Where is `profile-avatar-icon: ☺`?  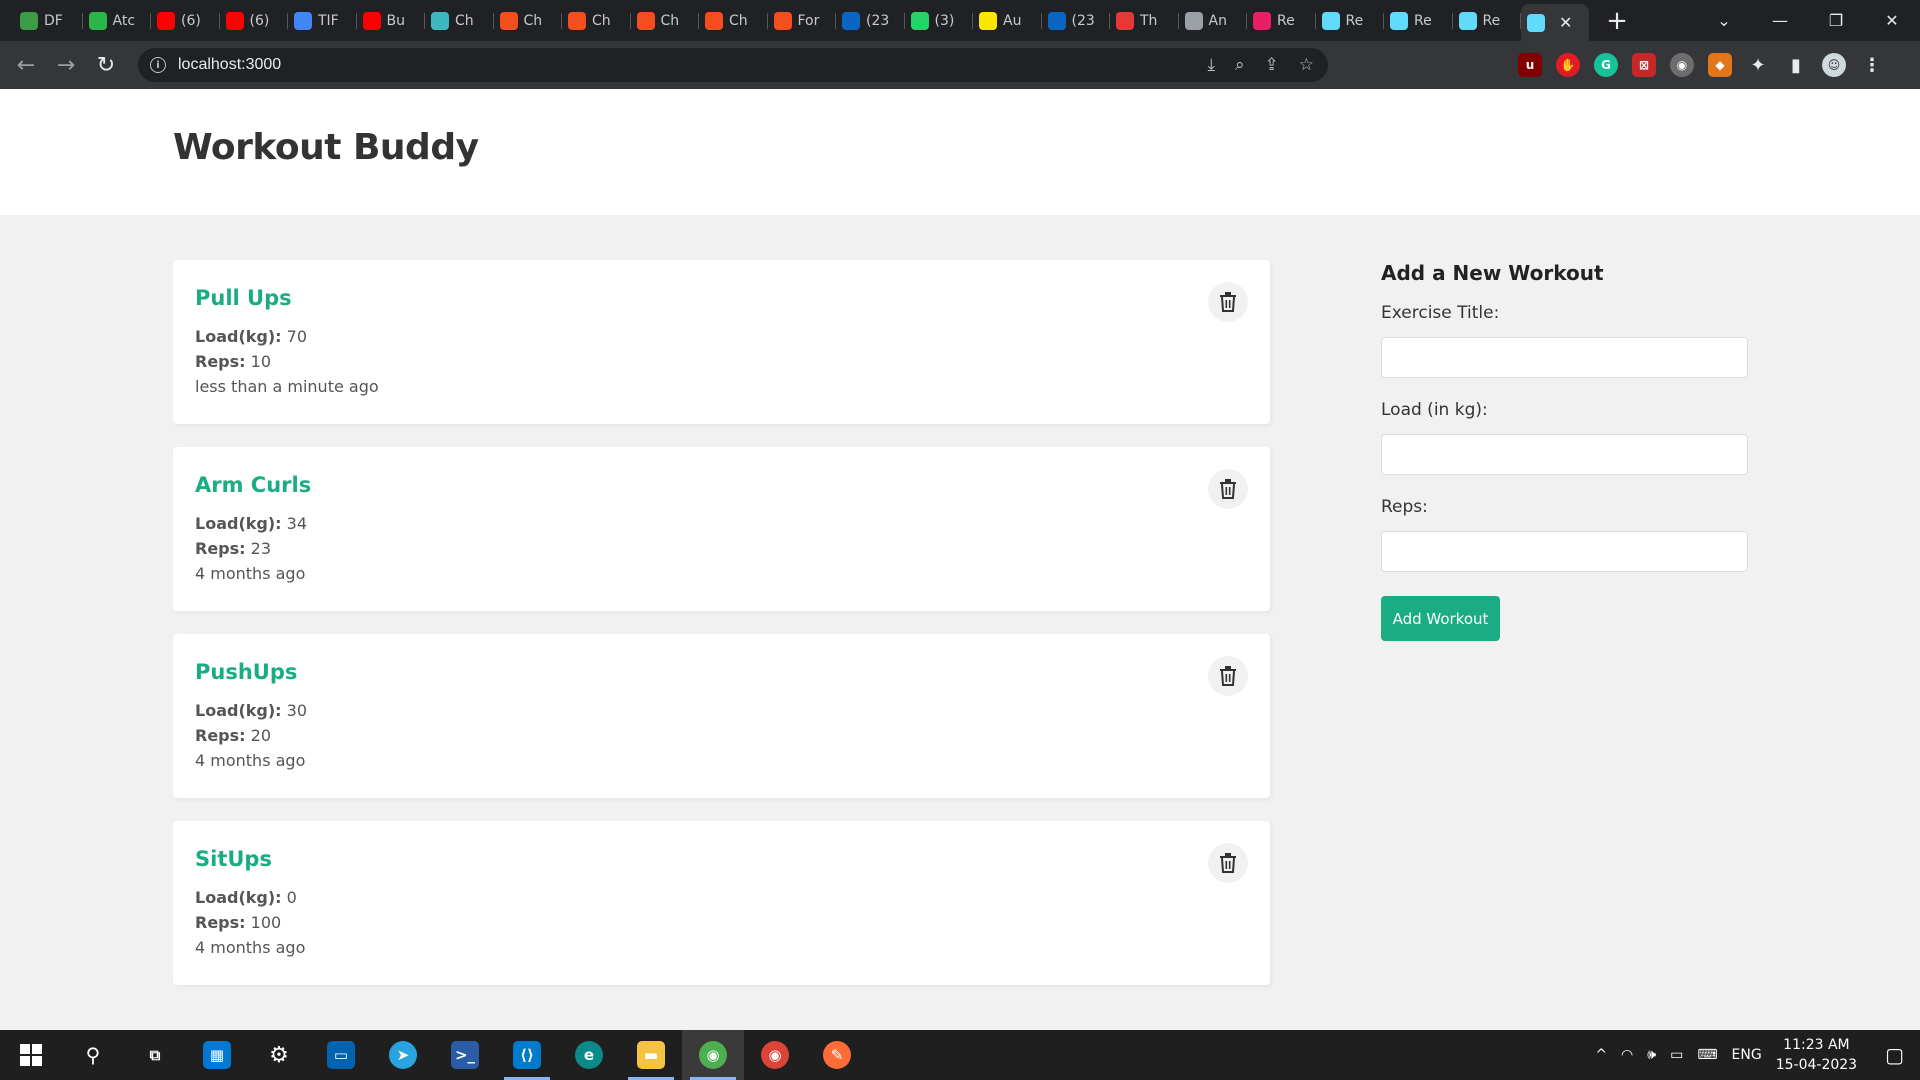 profile-avatar-icon: ☺ is located at coordinates (1834, 65).